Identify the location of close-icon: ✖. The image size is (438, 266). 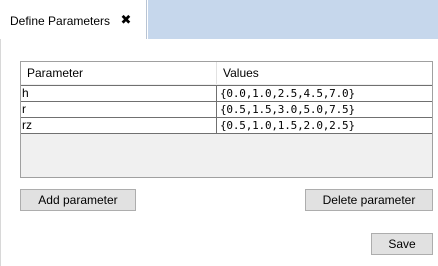
(126, 20).